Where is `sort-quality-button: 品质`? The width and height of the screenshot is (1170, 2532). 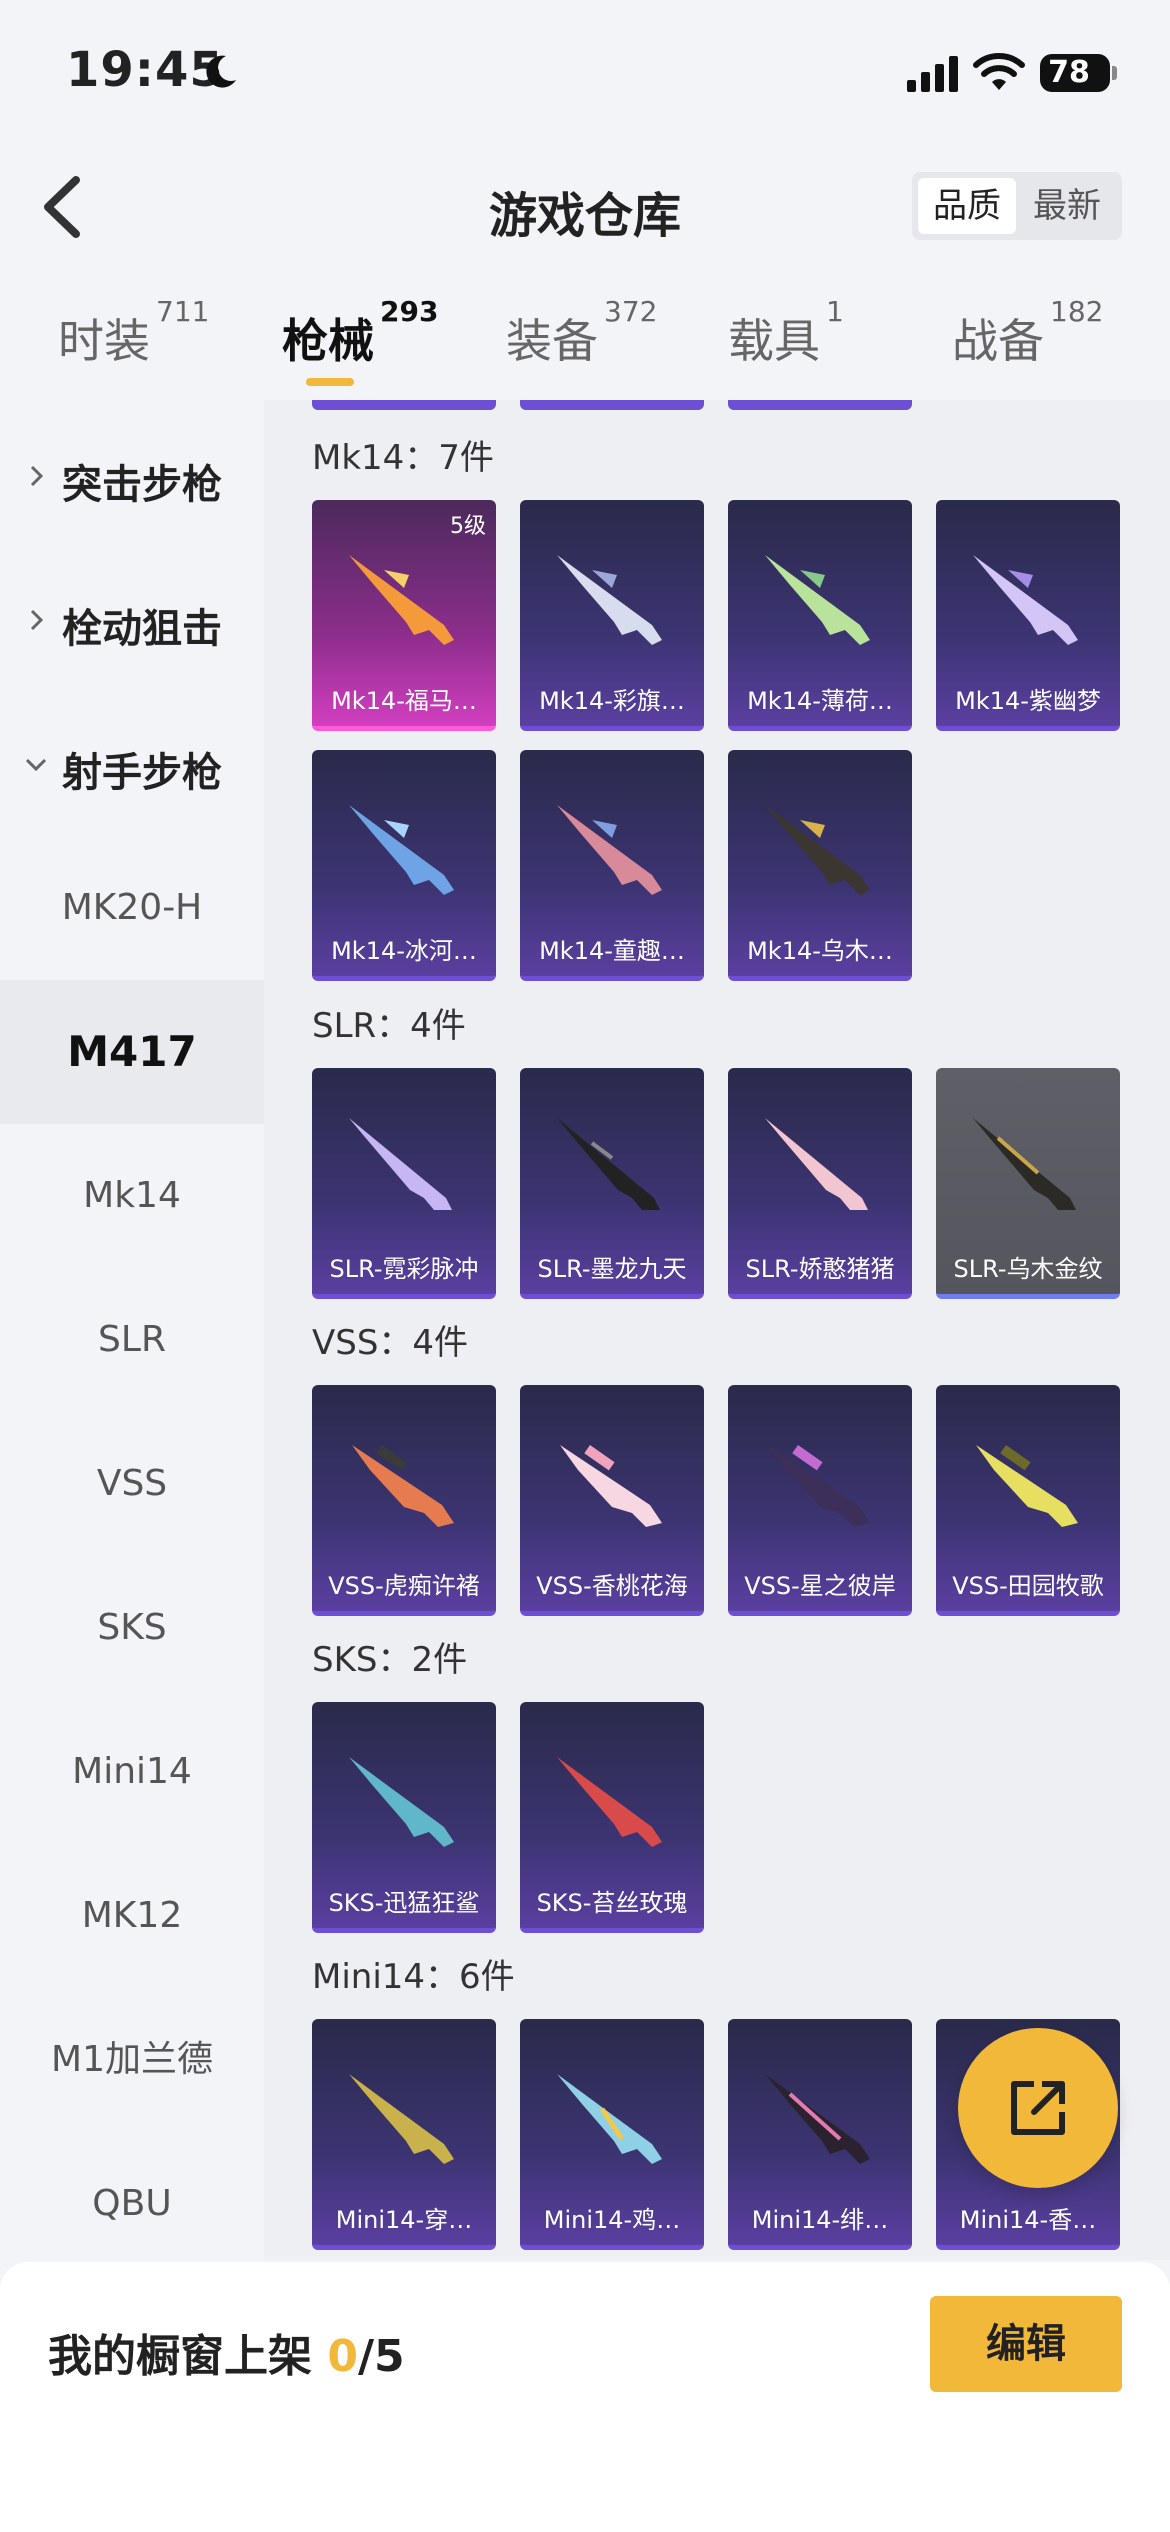 sort-quality-button: 品质 is located at coordinates (967, 206).